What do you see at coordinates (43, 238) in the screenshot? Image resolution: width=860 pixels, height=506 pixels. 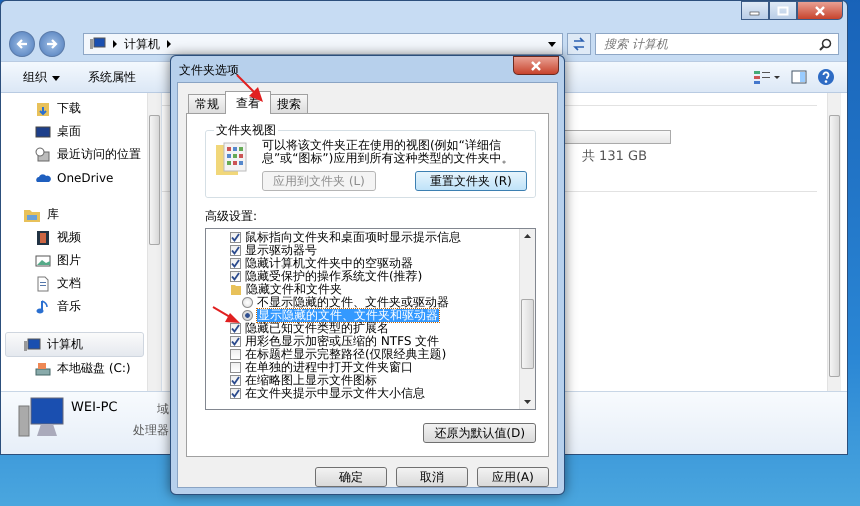 I see `film-icon` at bounding box center [43, 238].